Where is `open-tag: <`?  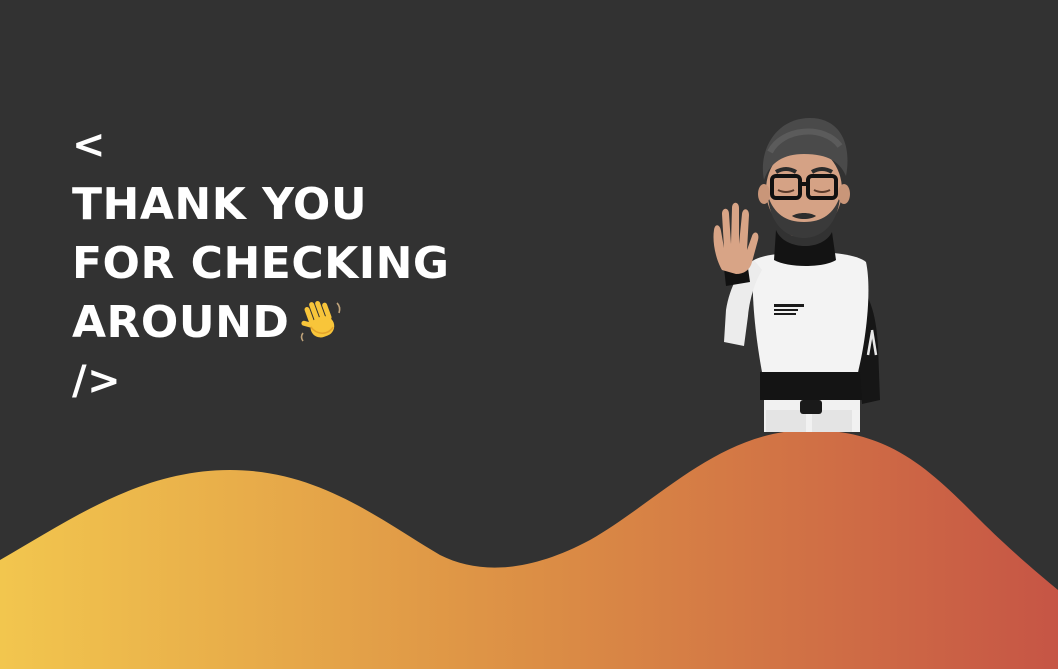
open-tag: < is located at coordinates (89, 145).